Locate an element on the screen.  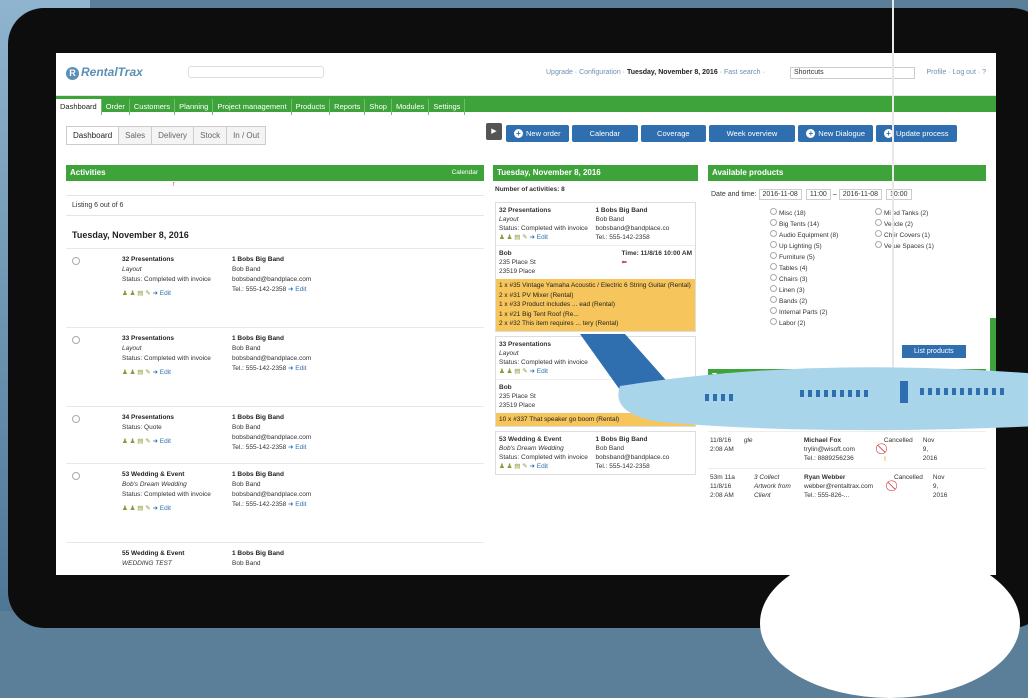
category-option: Linen (3) is located at coordinates (822, 290).